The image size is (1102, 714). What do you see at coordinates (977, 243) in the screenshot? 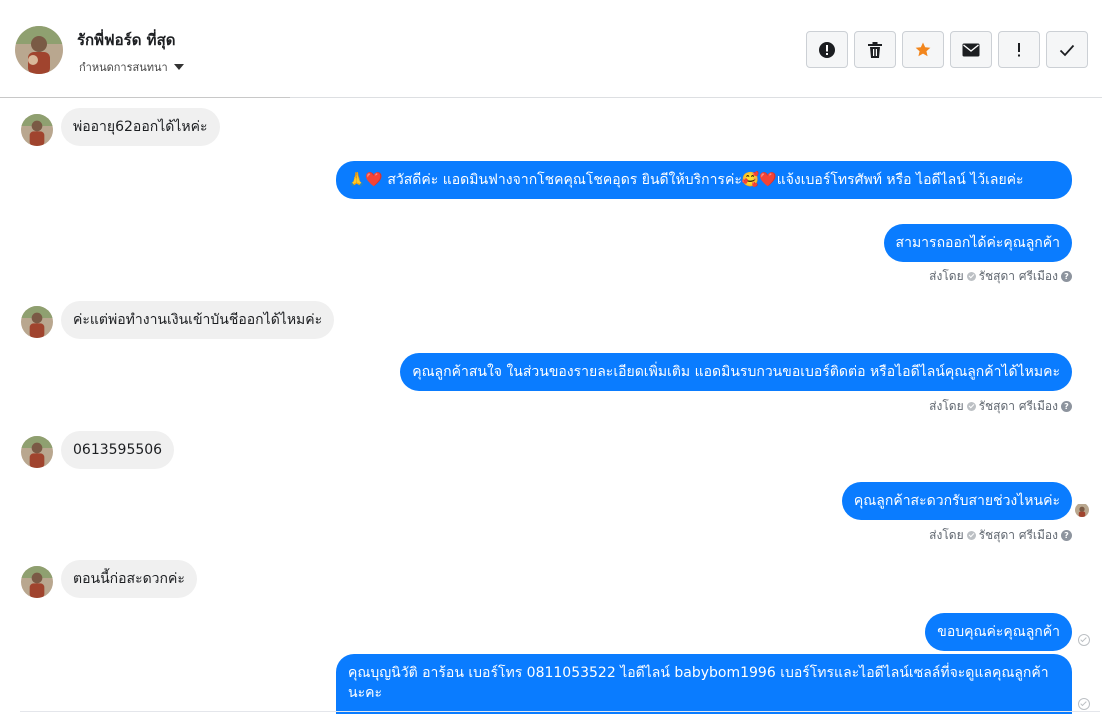
I see `outgoing-message: สามารถออกได้ค่ะคุณลูกค้า` at bounding box center [977, 243].